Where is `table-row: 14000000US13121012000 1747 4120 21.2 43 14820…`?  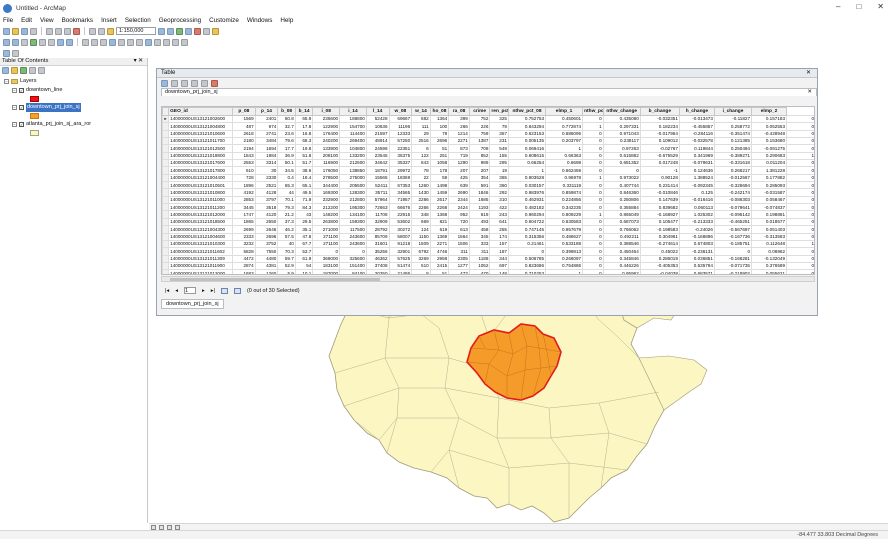 table-row: 14000000US13121012000 1747 4120 21.2 43 14820… is located at coordinates (488, 214).